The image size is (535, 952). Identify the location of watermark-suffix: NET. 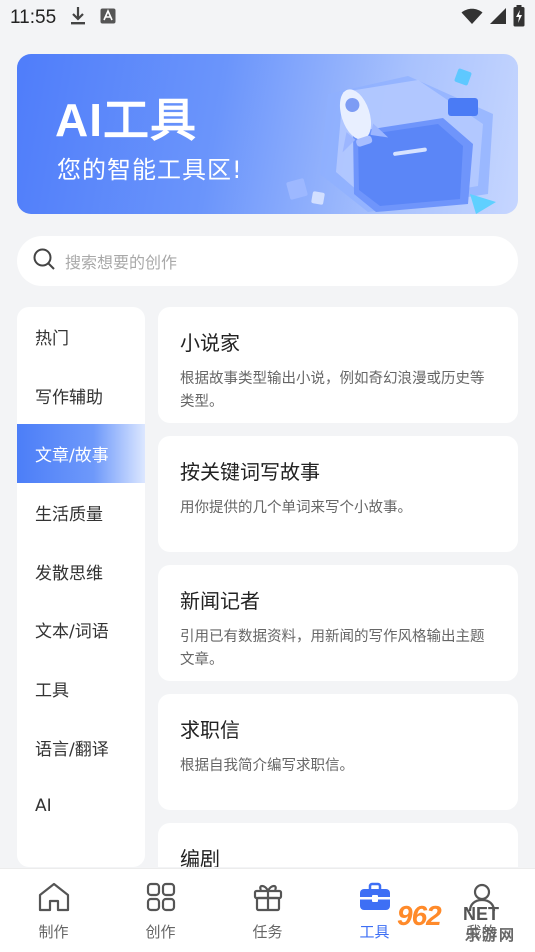
(481, 914).